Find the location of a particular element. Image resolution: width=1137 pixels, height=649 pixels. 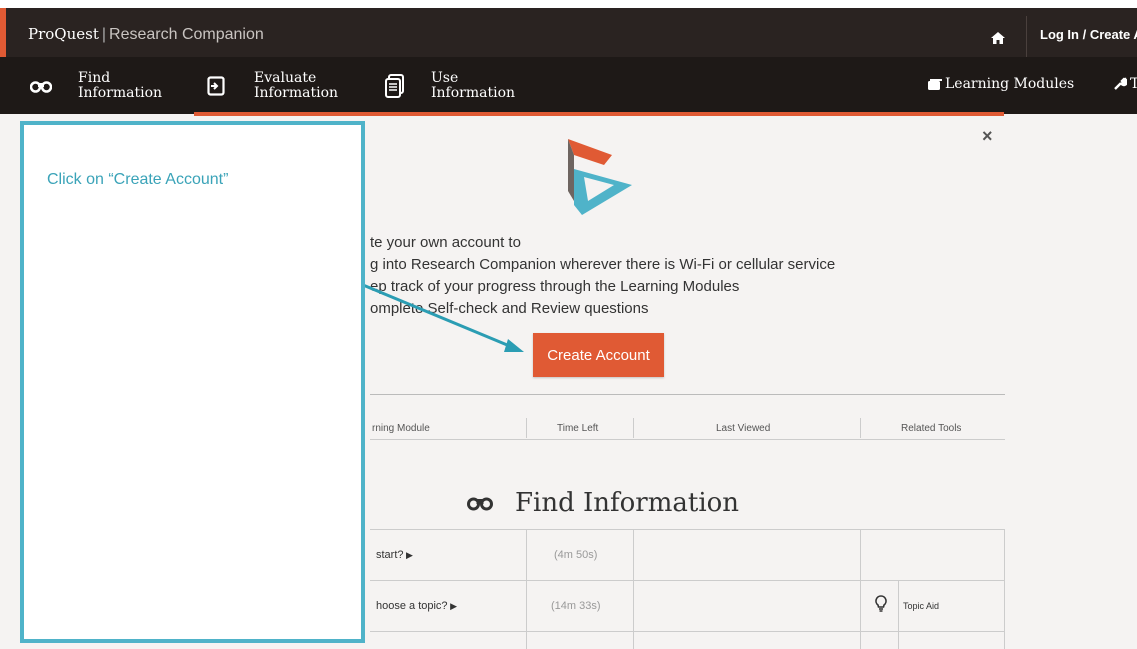

nav-accent-line is located at coordinates (599, 114).